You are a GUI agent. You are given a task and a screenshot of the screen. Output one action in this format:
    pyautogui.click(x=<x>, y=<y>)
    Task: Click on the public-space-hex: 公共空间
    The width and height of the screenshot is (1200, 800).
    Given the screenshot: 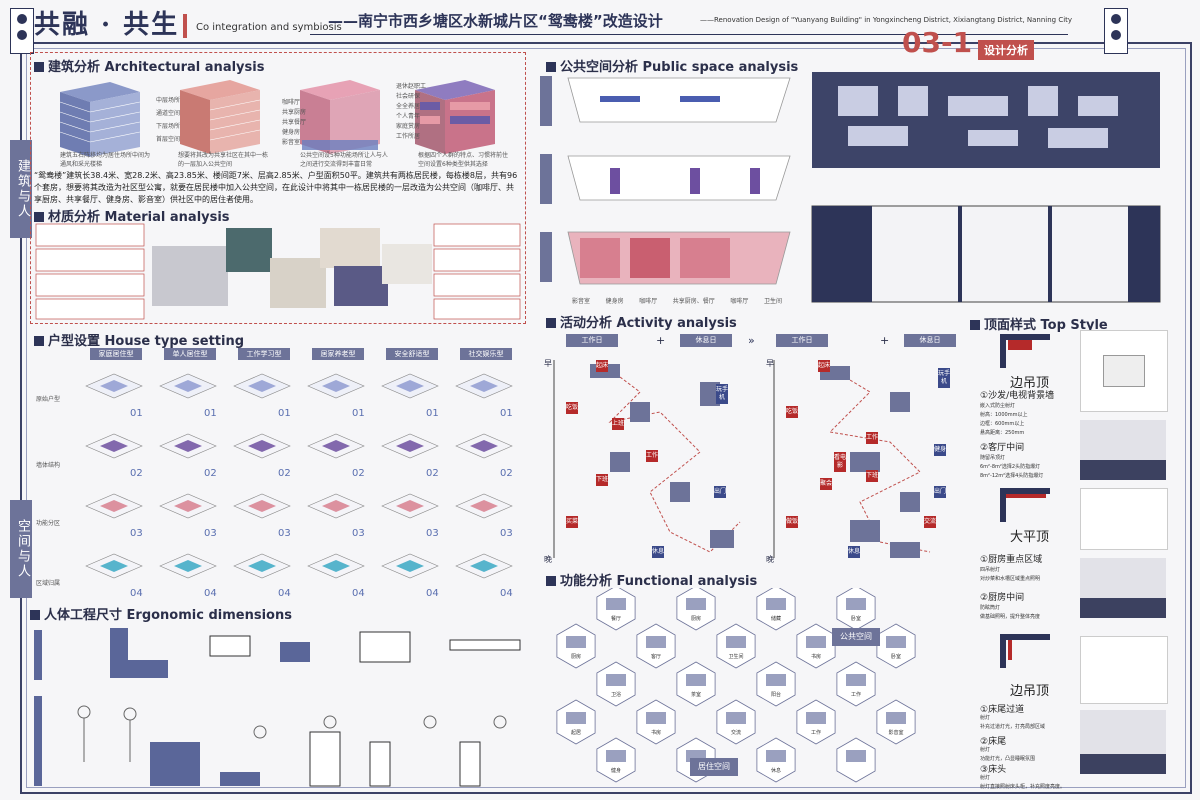 What is the action you would take?
    pyautogui.click(x=856, y=637)
    